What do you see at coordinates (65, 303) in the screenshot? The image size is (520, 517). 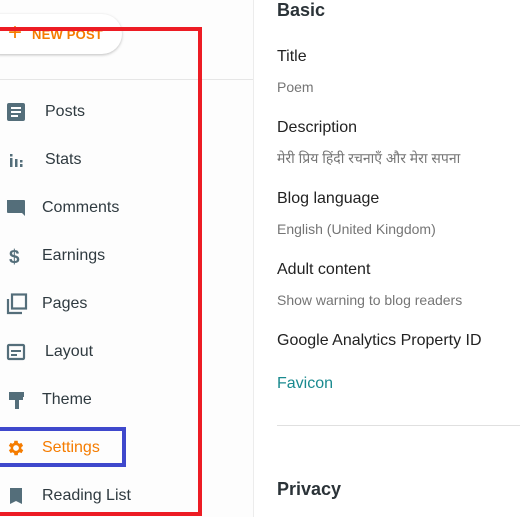 I see `sidebar-item-label: Pages` at bounding box center [65, 303].